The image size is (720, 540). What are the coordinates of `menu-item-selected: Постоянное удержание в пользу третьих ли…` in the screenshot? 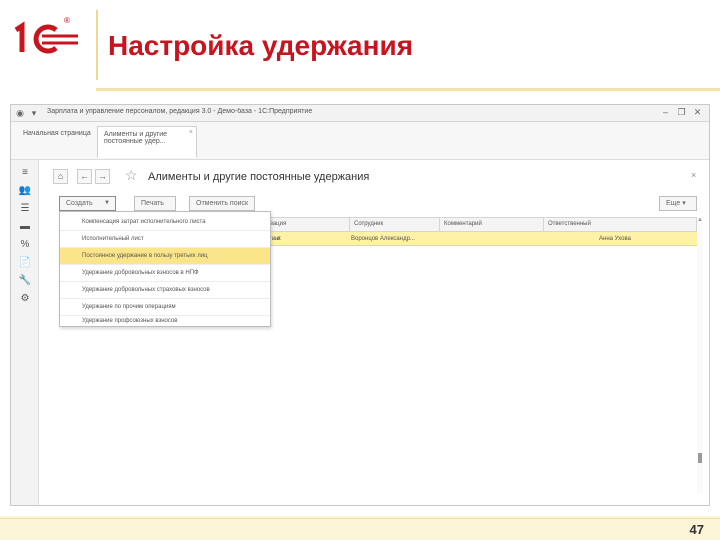 It's located at (165, 256).